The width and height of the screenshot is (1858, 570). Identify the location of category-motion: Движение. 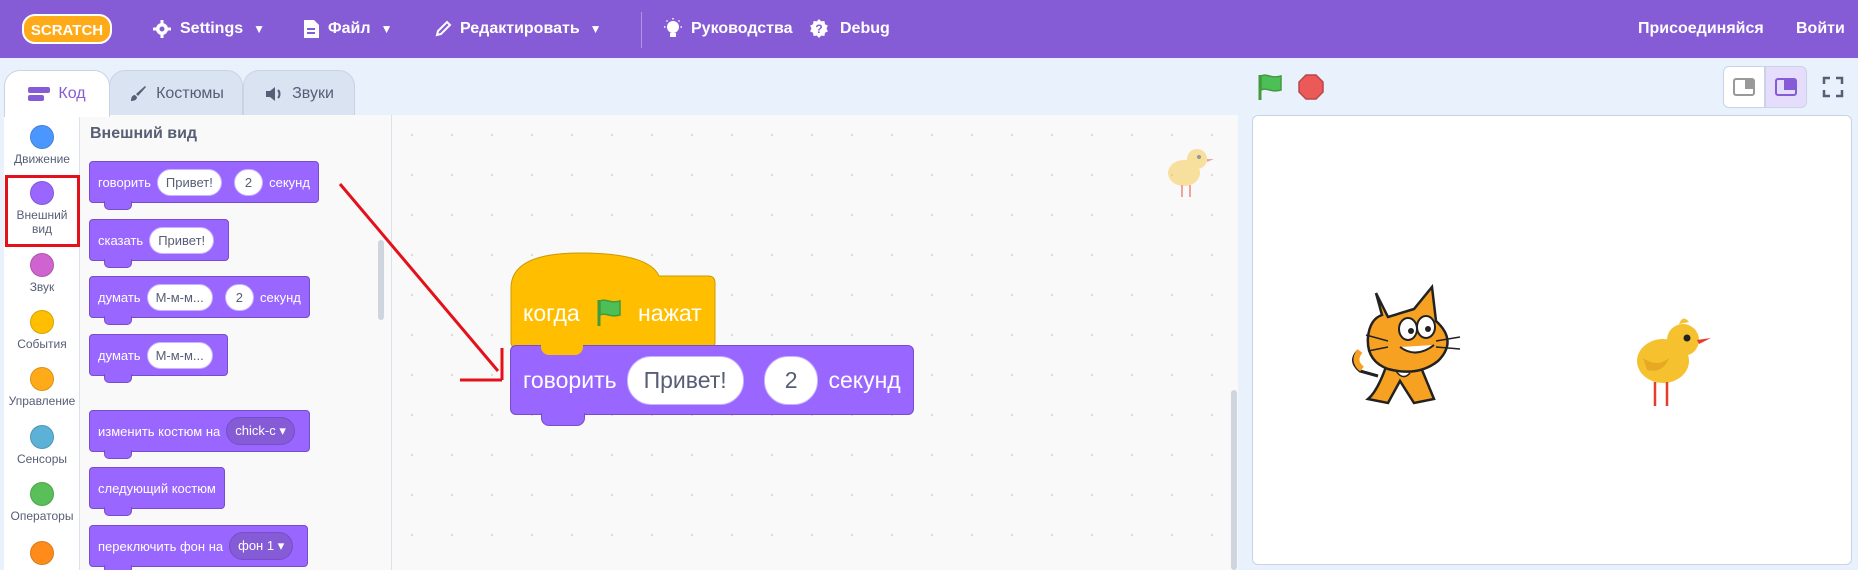
(42, 145).